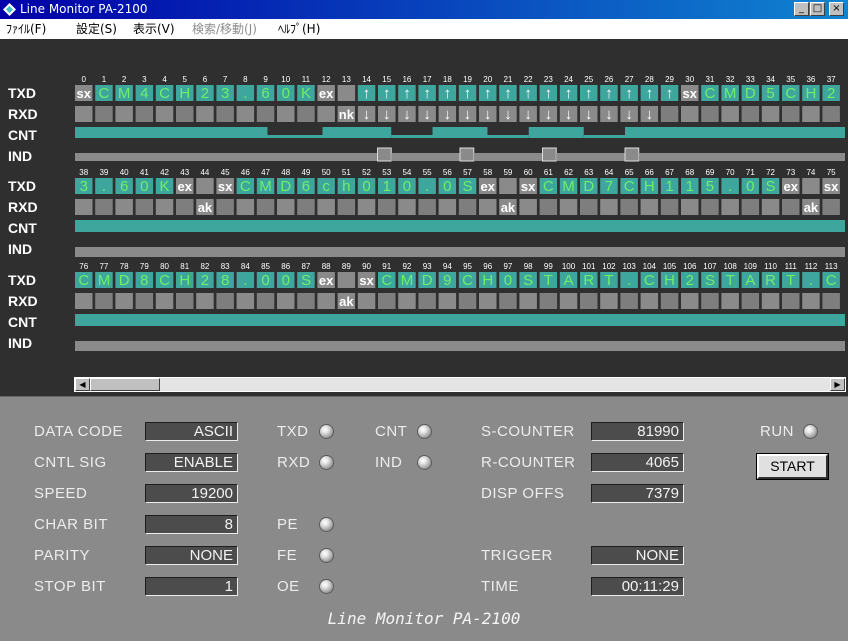  Describe the element at coordinates (817, 9) in the screenshot. I see `maximize-button: □` at that location.